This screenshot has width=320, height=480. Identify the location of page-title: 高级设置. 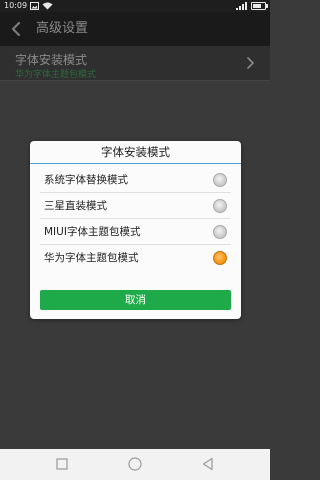
(62, 28).